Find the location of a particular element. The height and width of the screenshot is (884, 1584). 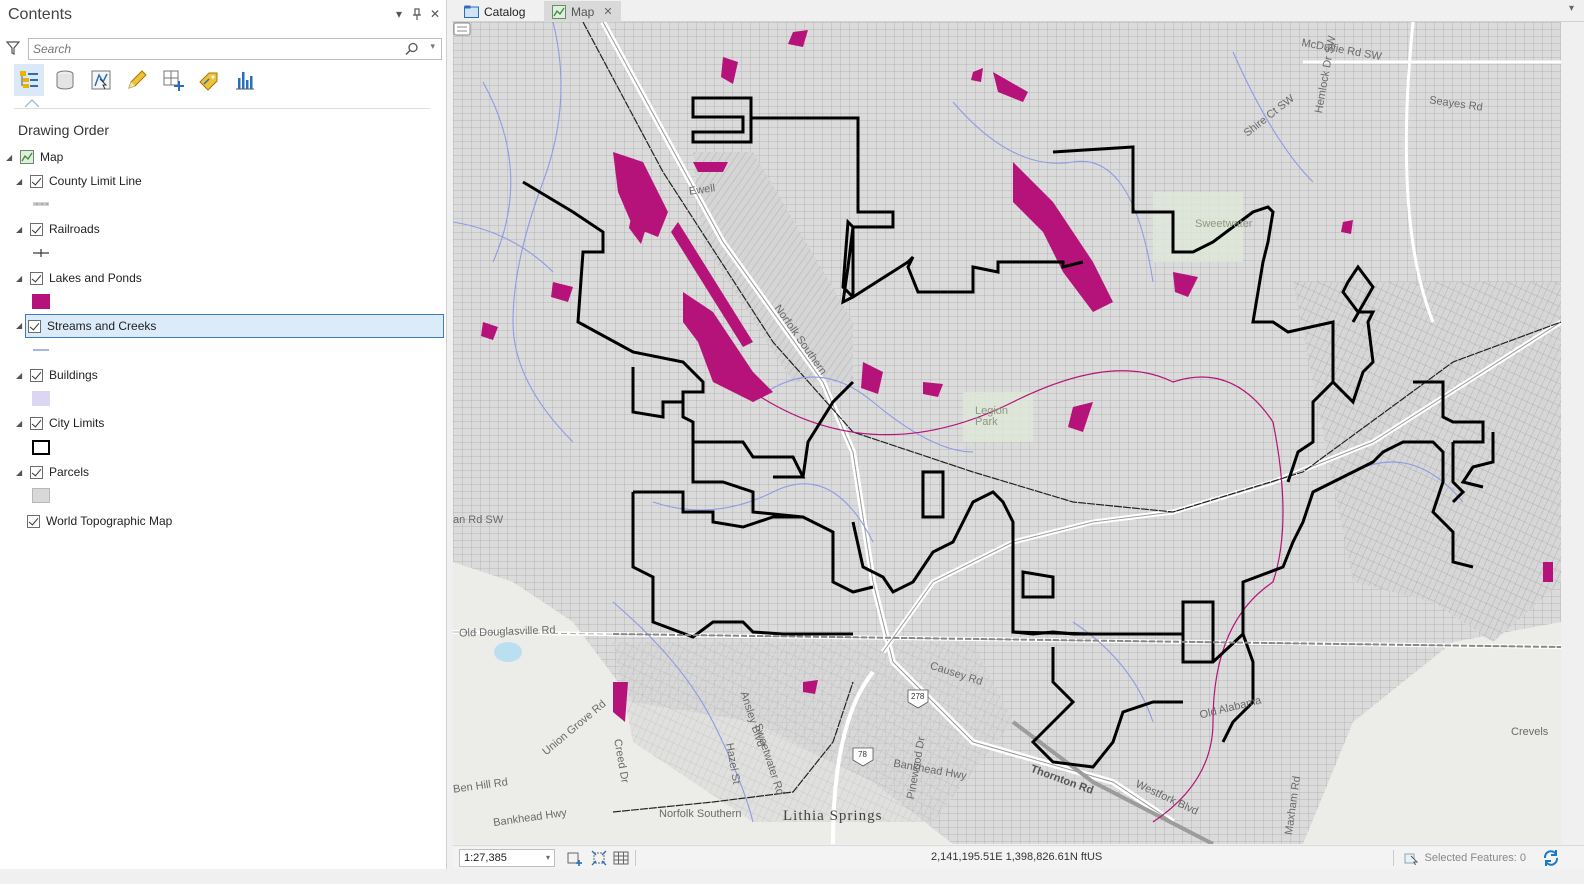

layer-world-topographic-map: World Topographic Map is located at coordinates (99, 521).